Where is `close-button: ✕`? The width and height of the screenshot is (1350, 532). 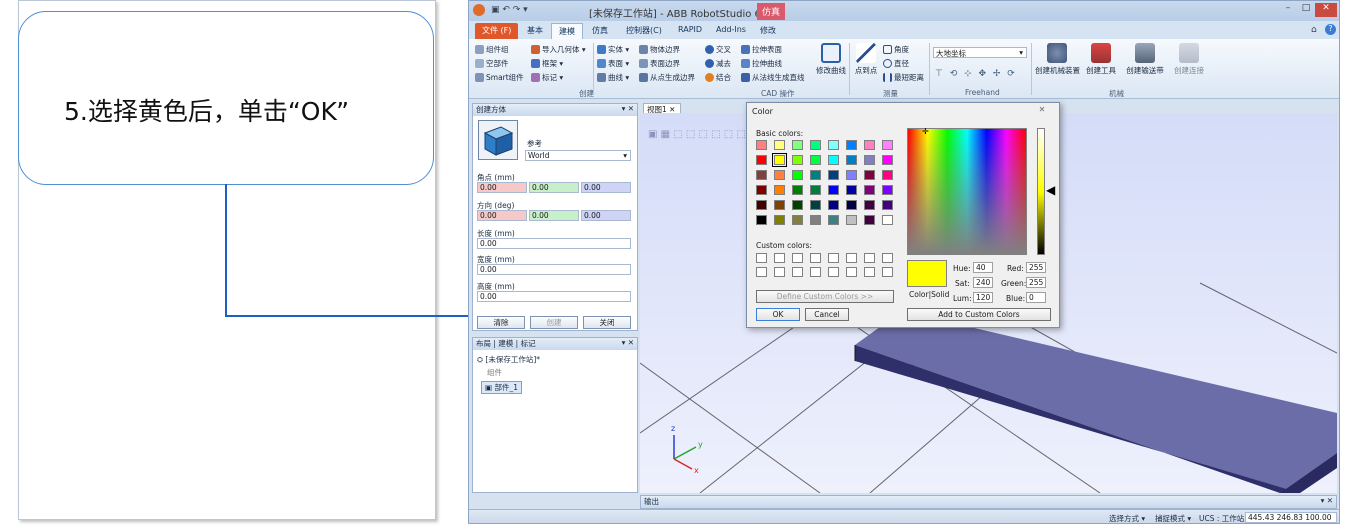 close-button: ✕ is located at coordinates (1326, 10).